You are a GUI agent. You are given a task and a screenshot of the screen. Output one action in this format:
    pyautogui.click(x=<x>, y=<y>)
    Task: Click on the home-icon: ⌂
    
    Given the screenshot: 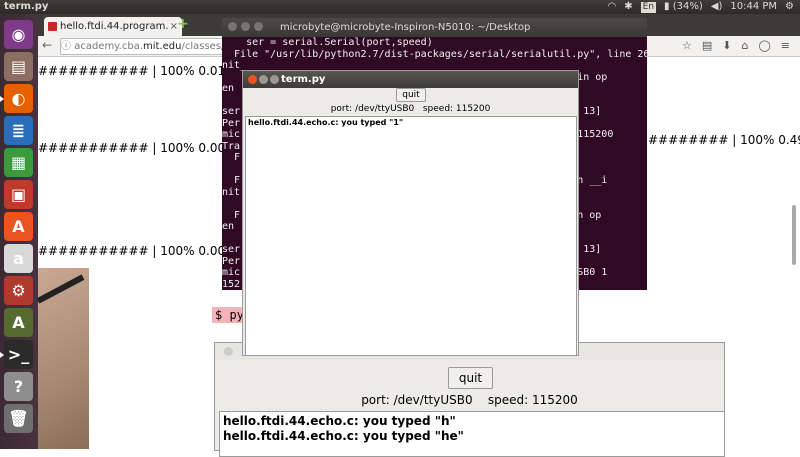 What is the action you would take?
    pyautogui.click(x=744, y=45)
    